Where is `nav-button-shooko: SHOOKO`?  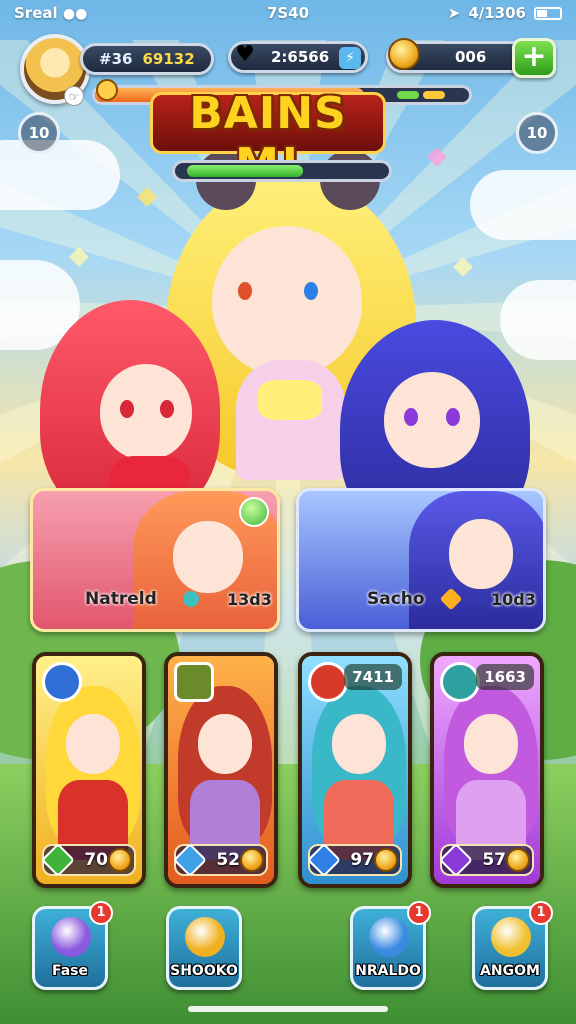
nav-button-shooko: SHOOKO is located at coordinates (204, 948).